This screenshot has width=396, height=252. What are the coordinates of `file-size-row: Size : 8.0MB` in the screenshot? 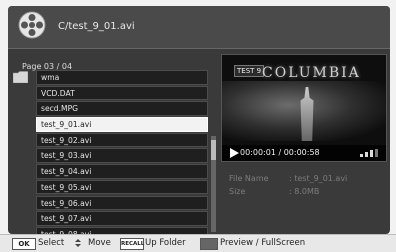 It's located at (288, 191).